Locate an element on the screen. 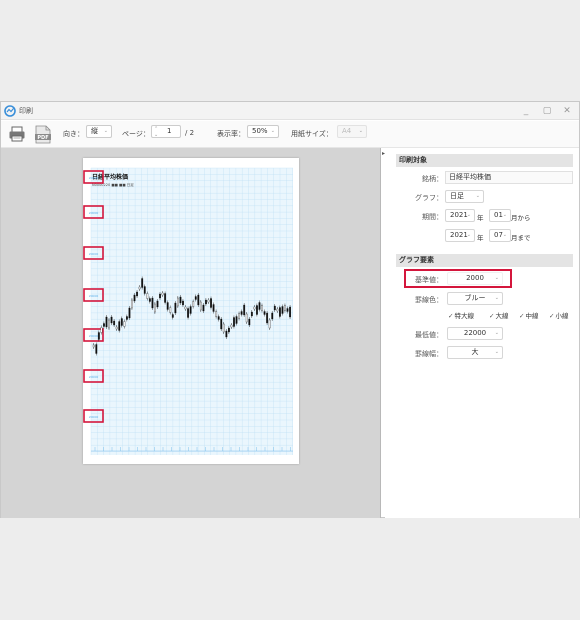 This screenshot has width=580, height=620. from-month-select: 01 ⌄ is located at coordinates (500, 215).